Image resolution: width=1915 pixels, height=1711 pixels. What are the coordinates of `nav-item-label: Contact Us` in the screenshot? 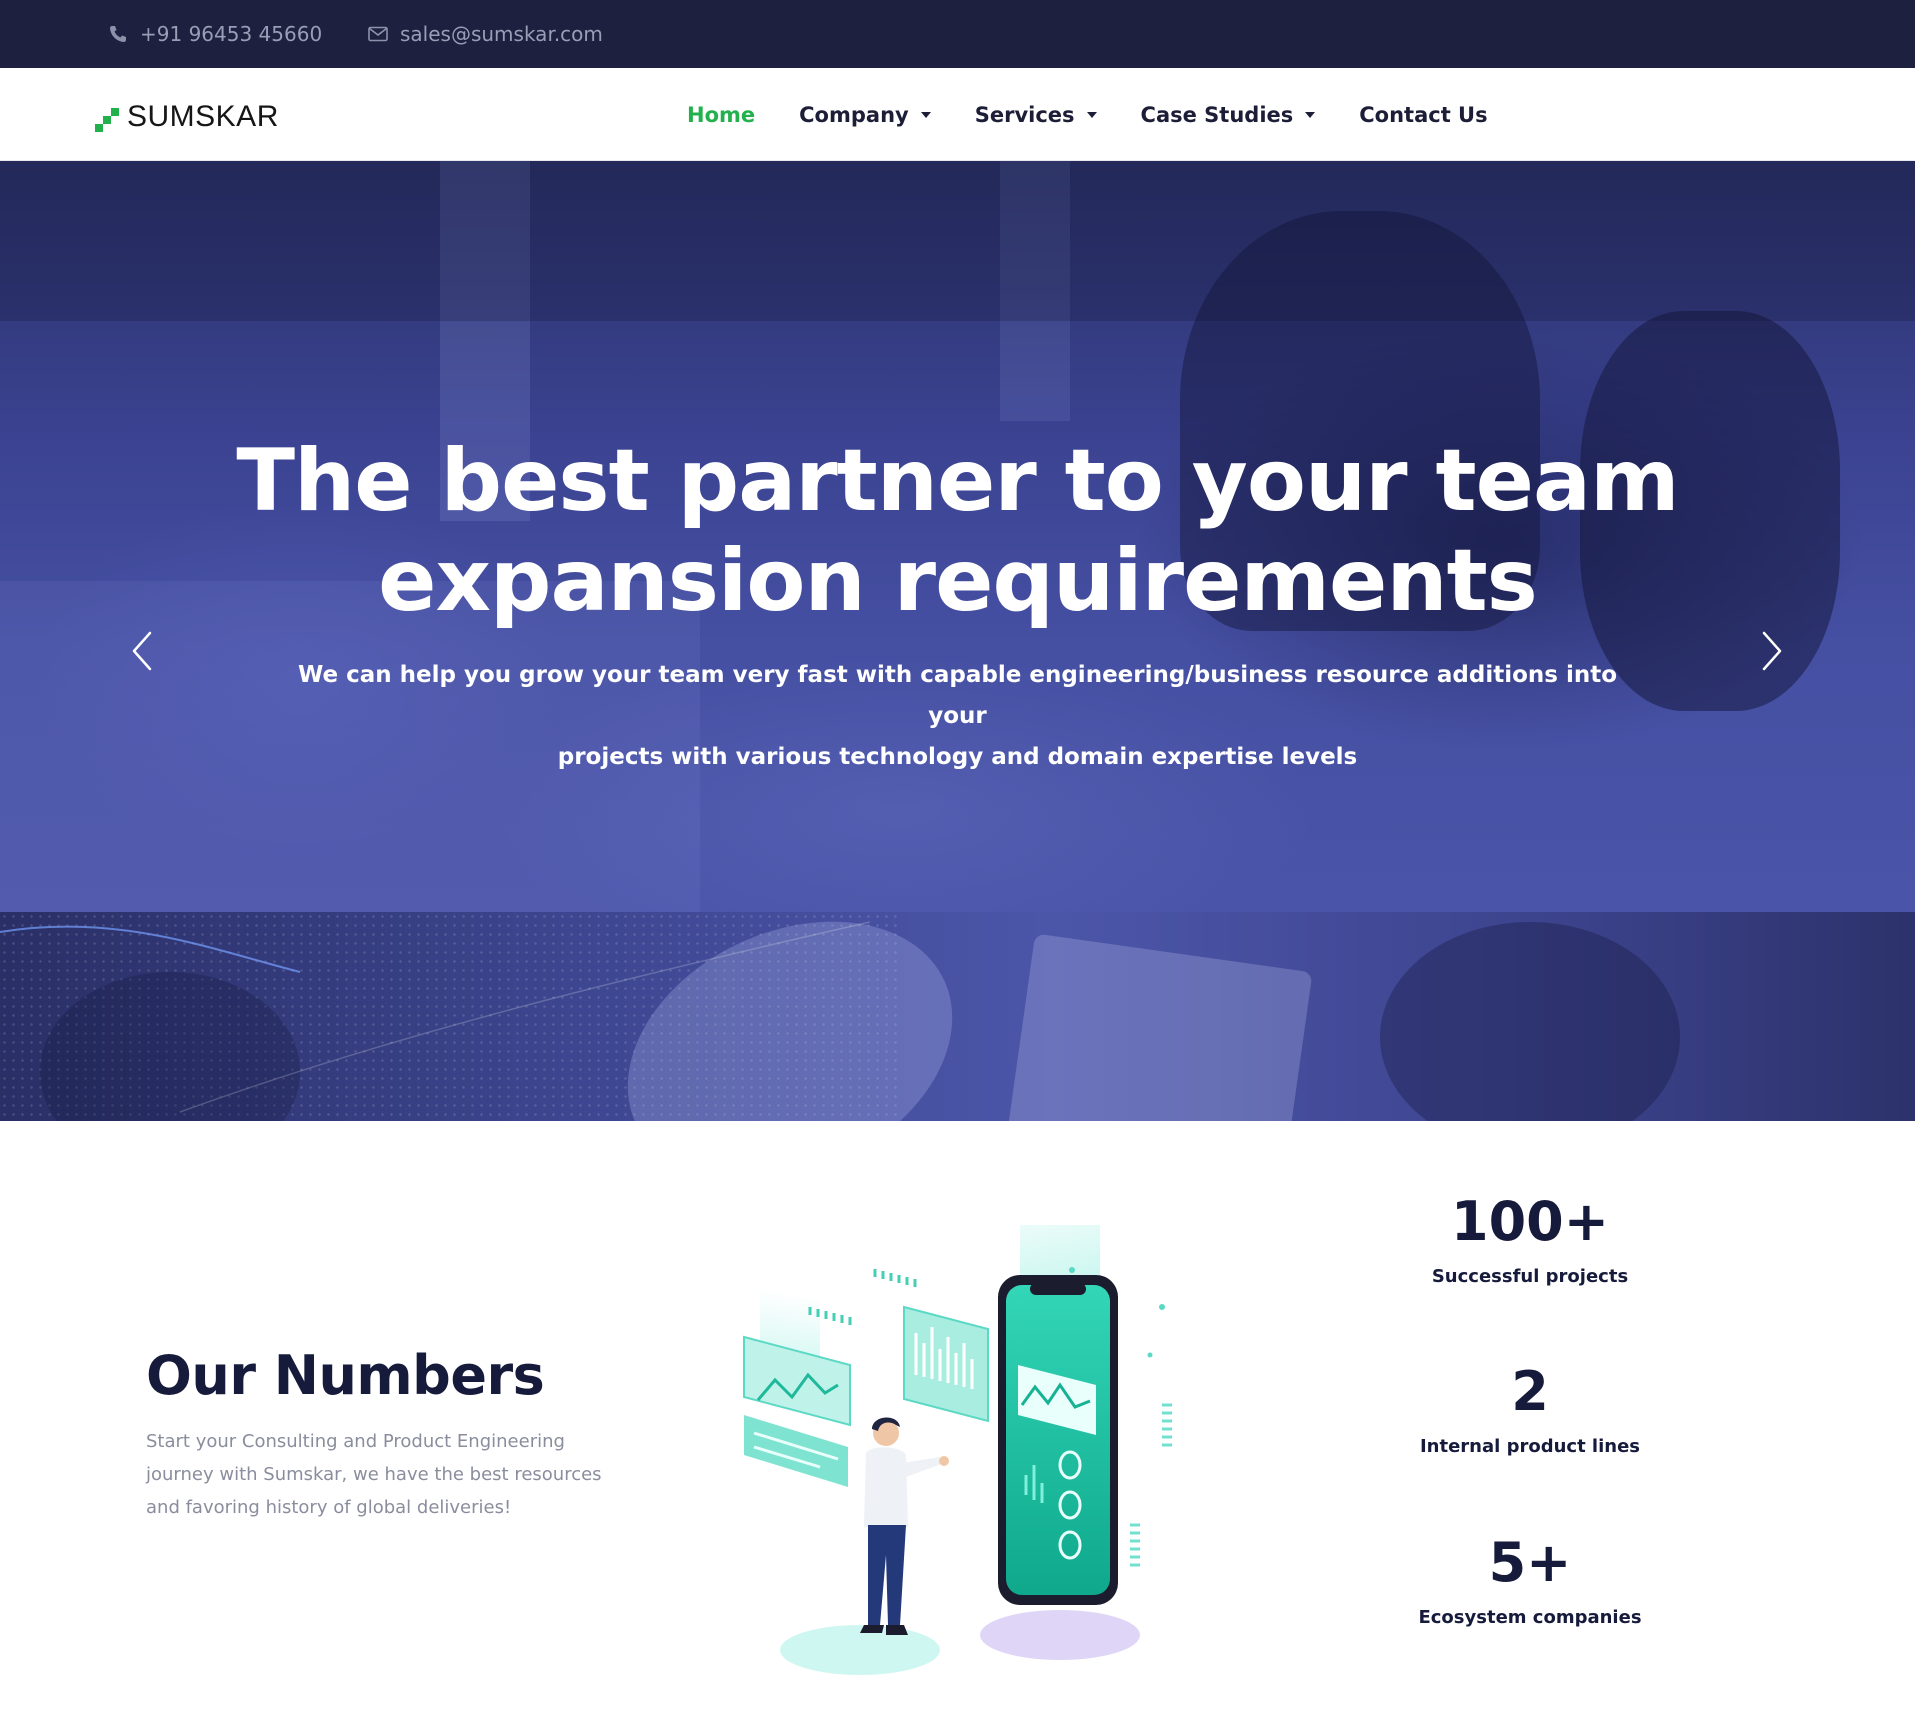 It's located at (1423, 114).